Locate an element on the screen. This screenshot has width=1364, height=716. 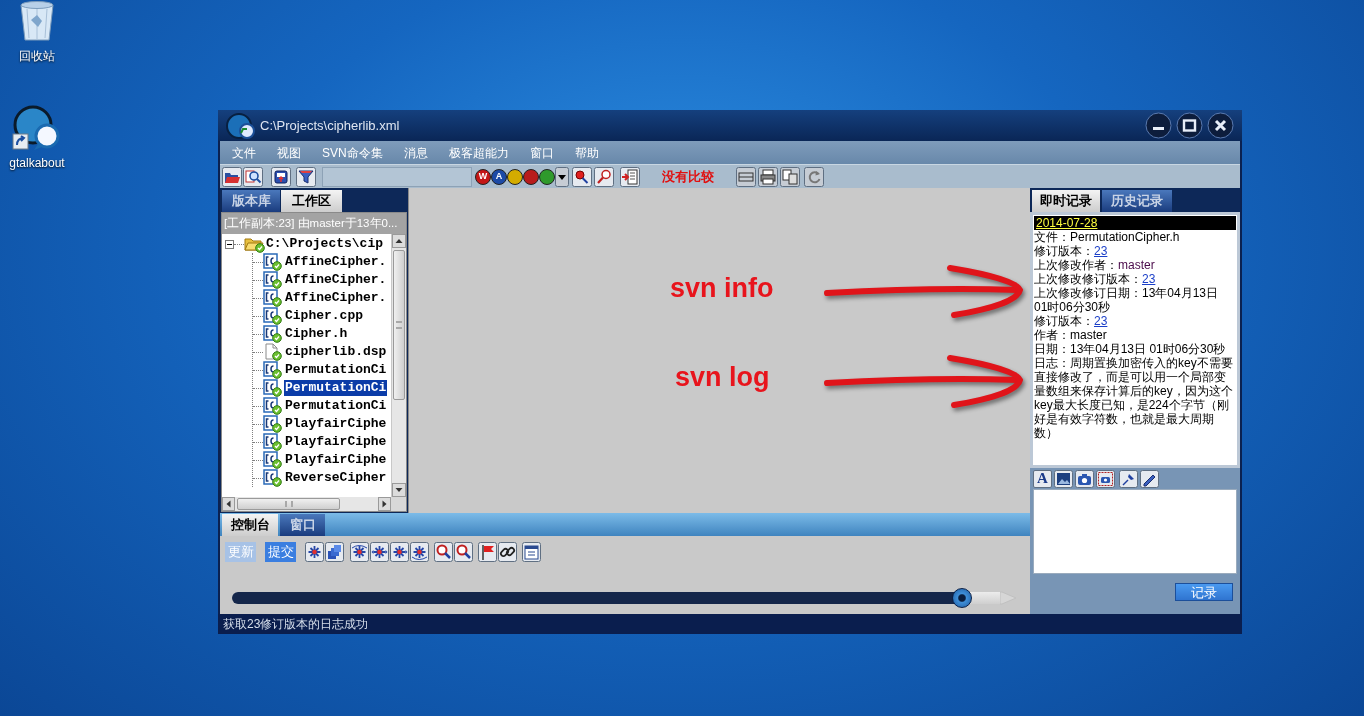
frame-icon is located at coordinates (746, 176).